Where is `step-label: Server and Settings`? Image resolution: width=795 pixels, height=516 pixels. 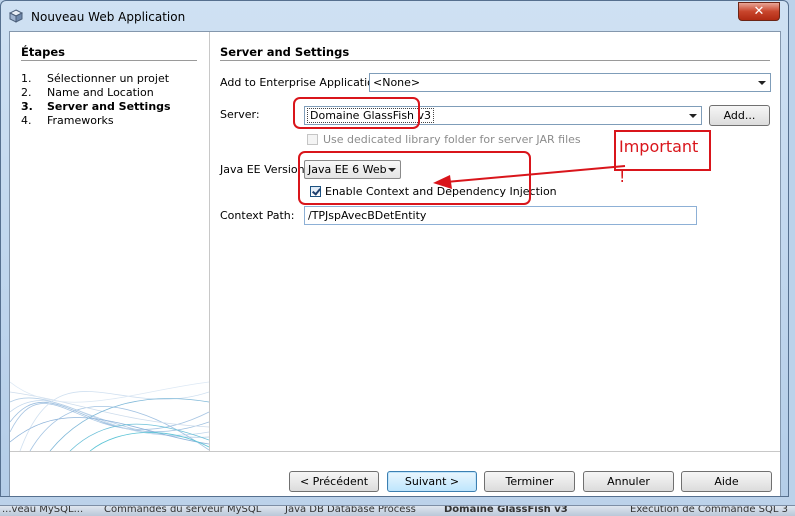 step-label: Server and Settings is located at coordinates (109, 106).